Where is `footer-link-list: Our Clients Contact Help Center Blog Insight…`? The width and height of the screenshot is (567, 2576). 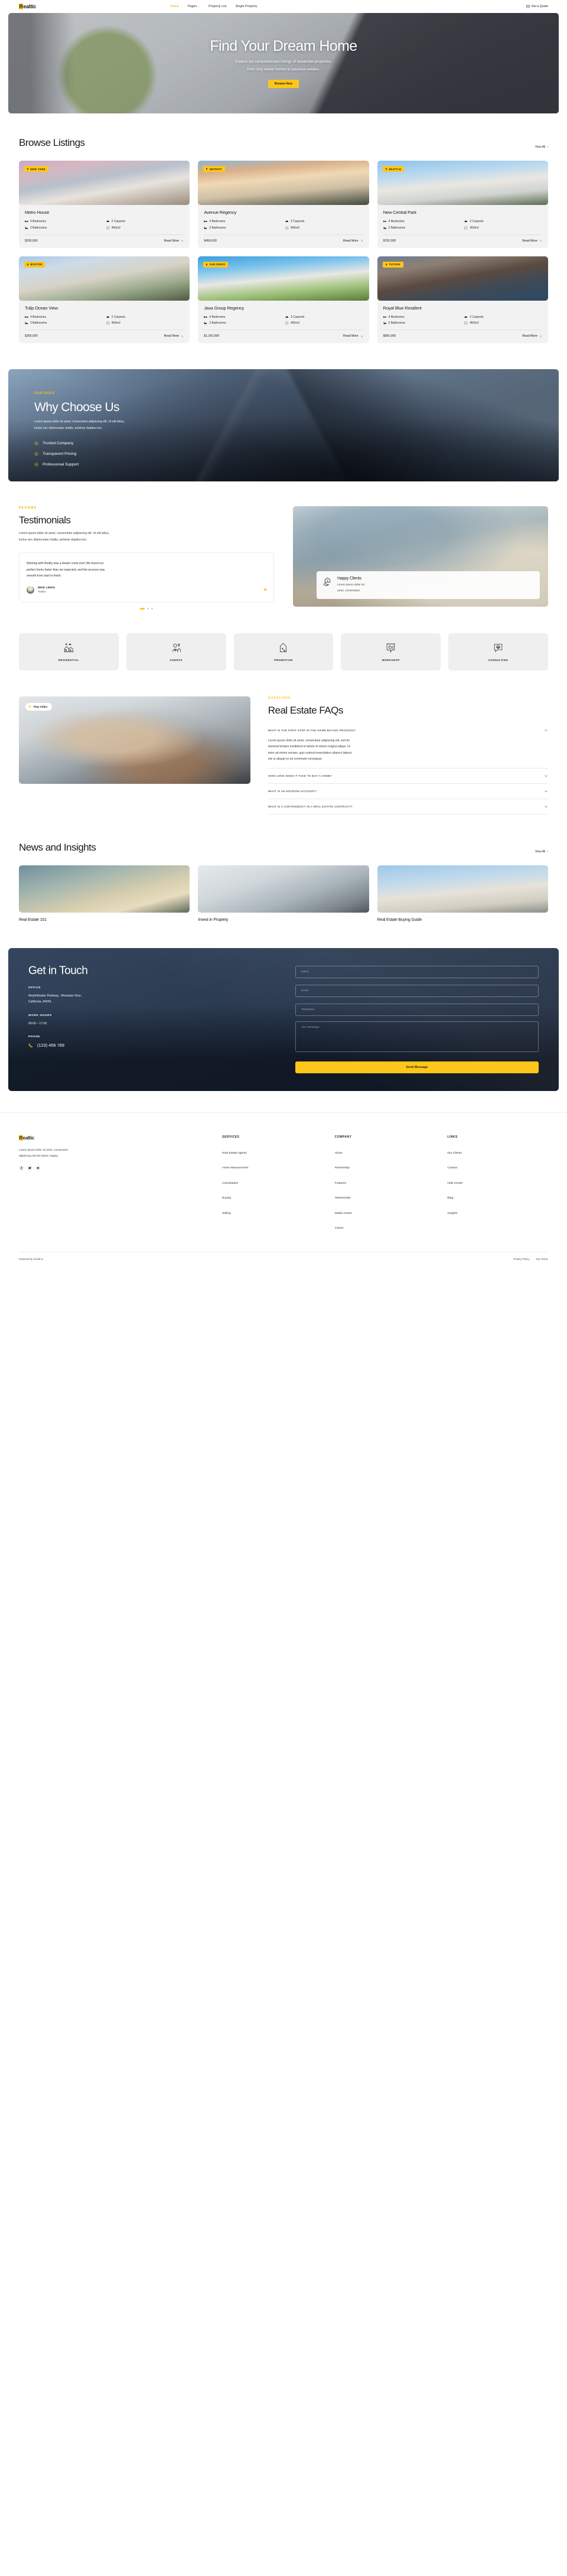 footer-link-list: Our Clients Contact Help Center Blog Insight… is located at coordinates (497, 1181).